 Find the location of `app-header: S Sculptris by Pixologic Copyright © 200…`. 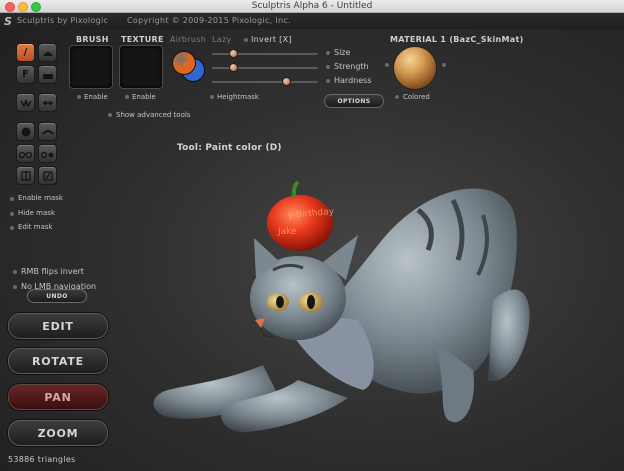

app-header: S Sculptris by Pixologic Copyright © 200… is located at coordinates (312, 21).